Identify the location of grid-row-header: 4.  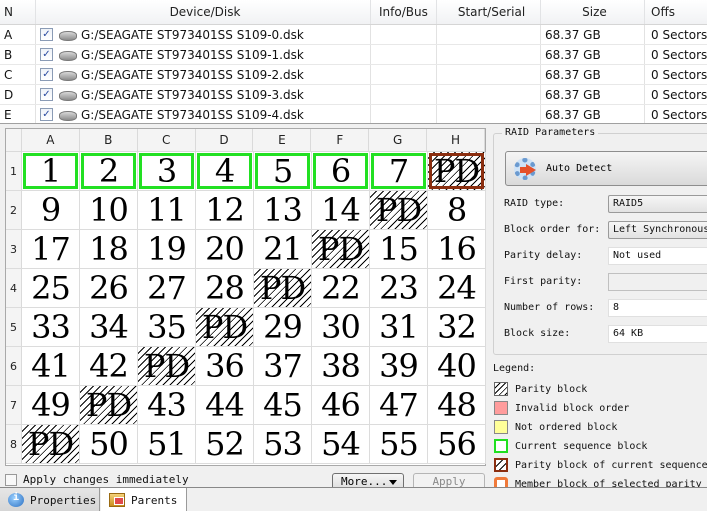
(14, 288).